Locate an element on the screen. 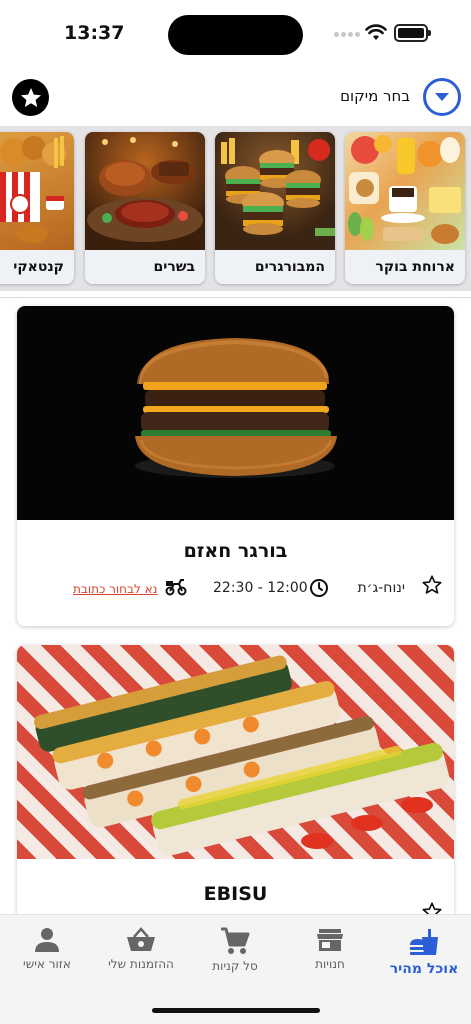 This screenshot has height=1024, width=471. fast-food-icon is located at coordinates (424, 942).